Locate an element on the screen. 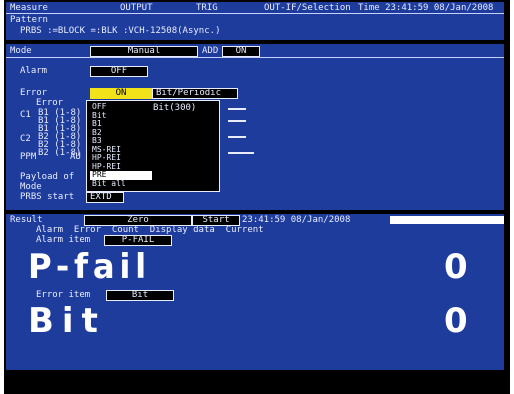 The image size is (514, 394). alarm-field: OFF is located at coordinates (119, 71).